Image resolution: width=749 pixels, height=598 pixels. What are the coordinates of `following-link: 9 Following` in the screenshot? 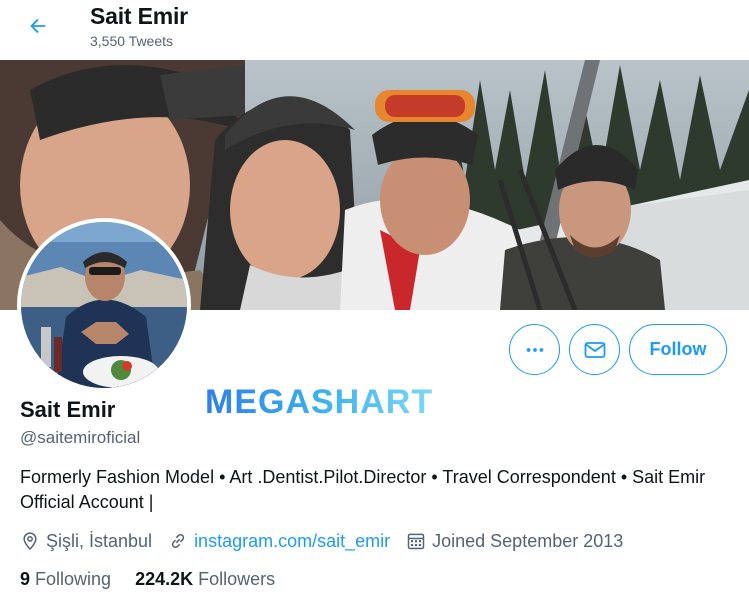 It's located at (65, 579).